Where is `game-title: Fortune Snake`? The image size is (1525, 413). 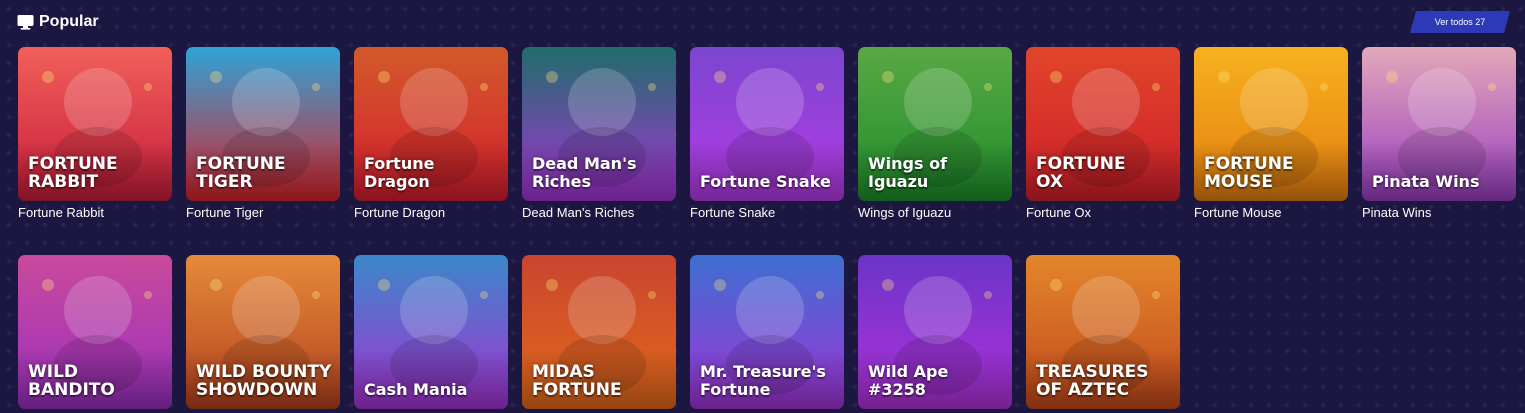 game-title: Fortune Snake is located at coordinates (767, 212).